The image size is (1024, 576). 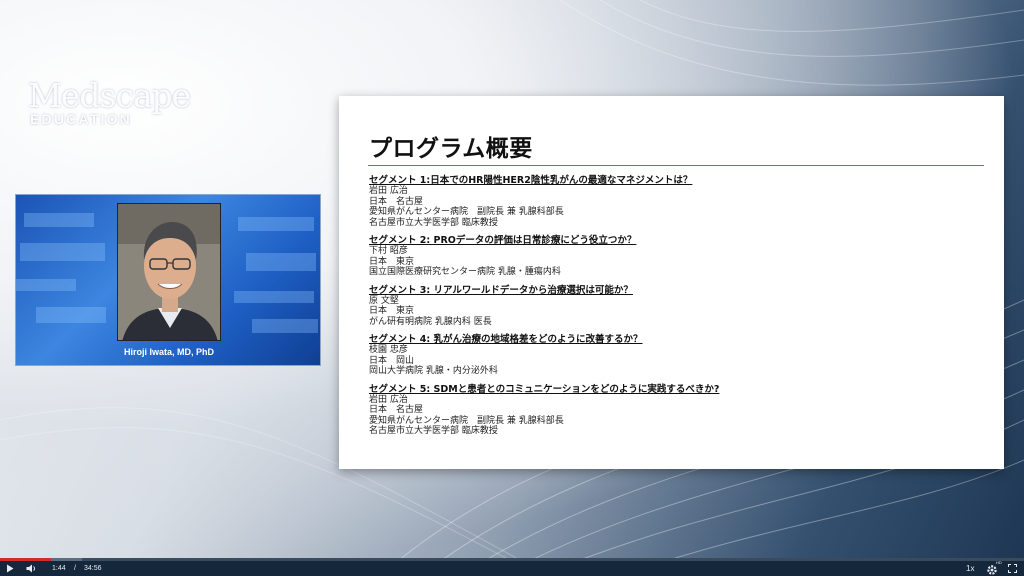 I want to click on speaker-name-caption: Hiroji Iwata, MD, PhD, so click(x=168, y=352).